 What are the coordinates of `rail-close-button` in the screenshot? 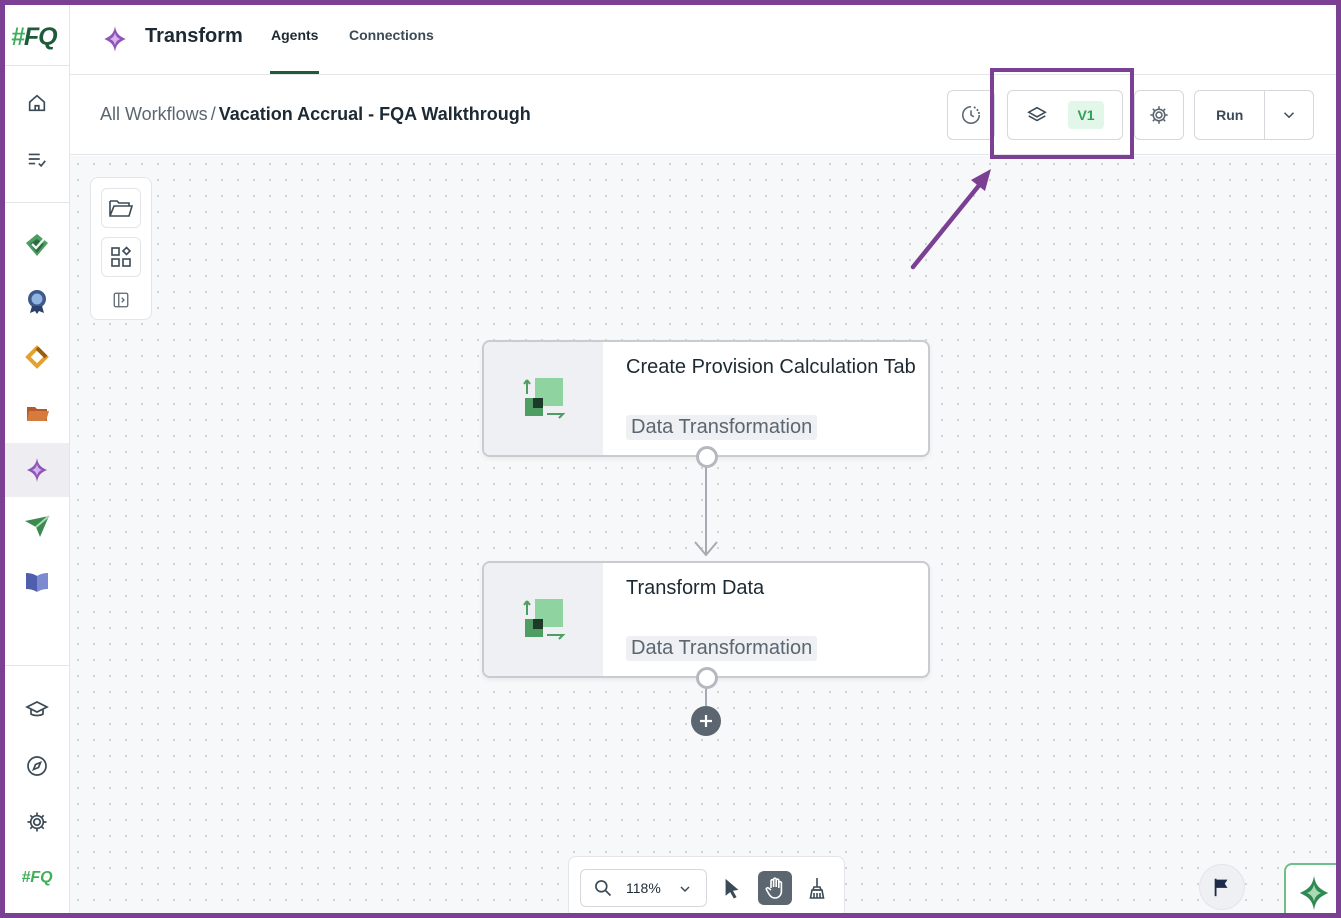 It's located at (37, 245).